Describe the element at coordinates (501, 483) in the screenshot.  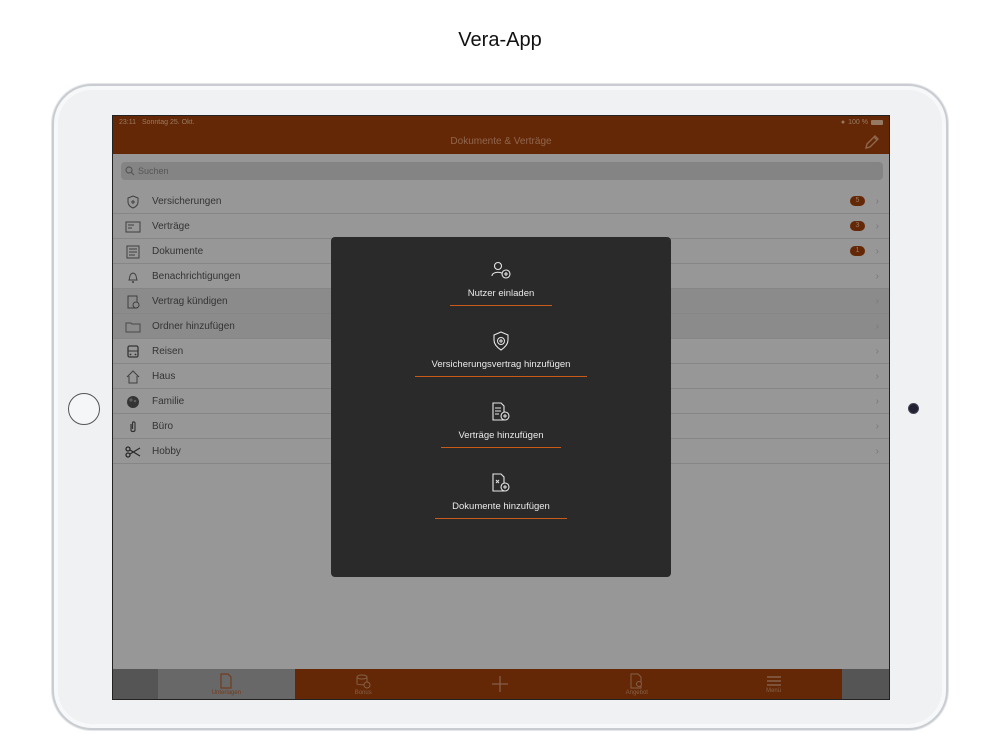
I see `document-add-icon` at that location.